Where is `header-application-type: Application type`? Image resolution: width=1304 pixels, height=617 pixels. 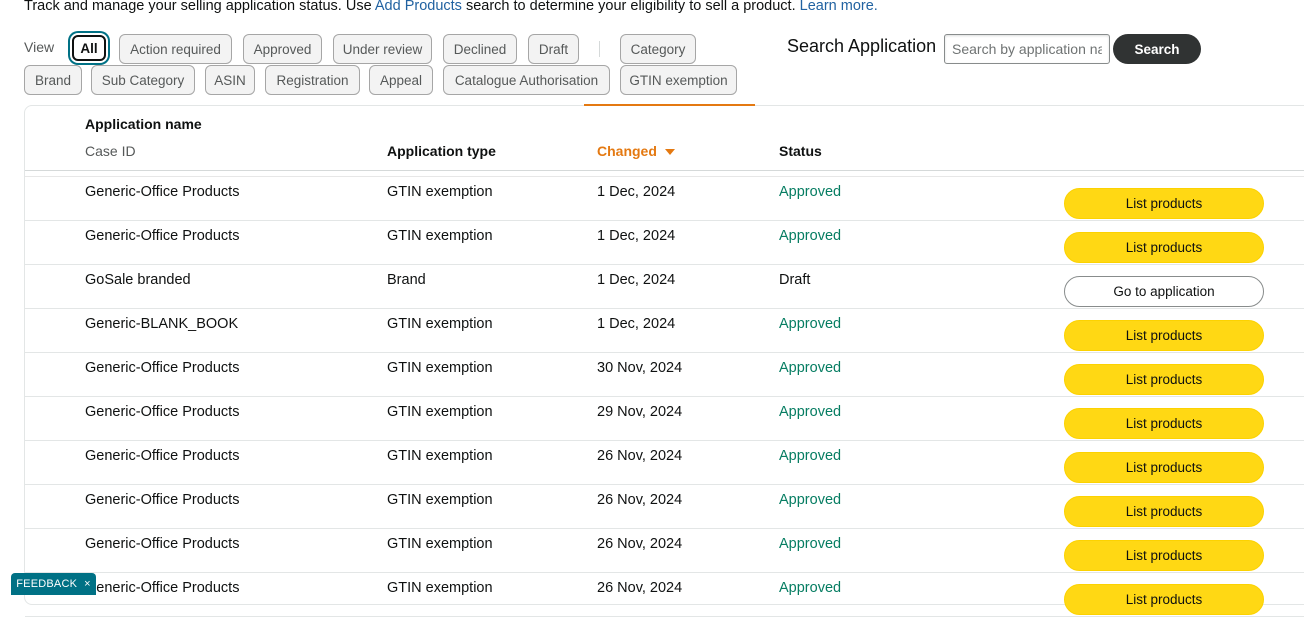 header-application-type: Application type is located at coordinates (441, 151).